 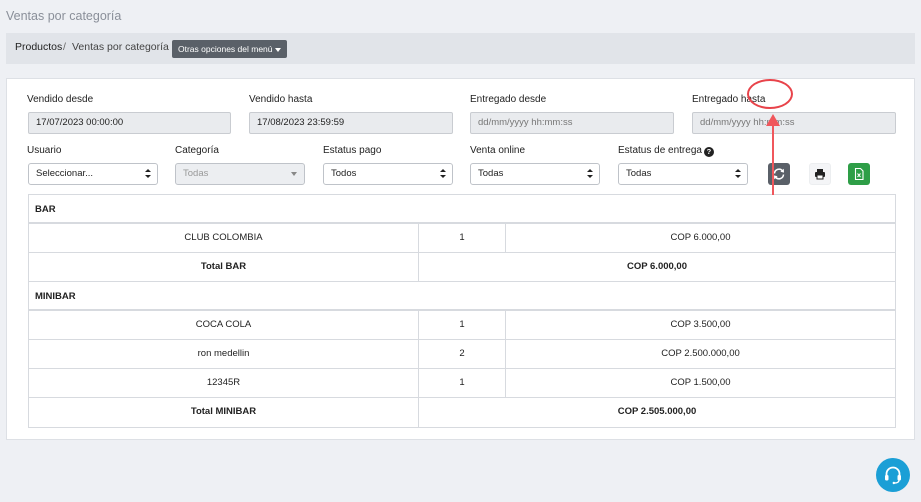 What do you see at coordinates (344, 173) in the screenshot?
I see `estatus-pago-select-value: Todos` at bounding box center [344, 173].